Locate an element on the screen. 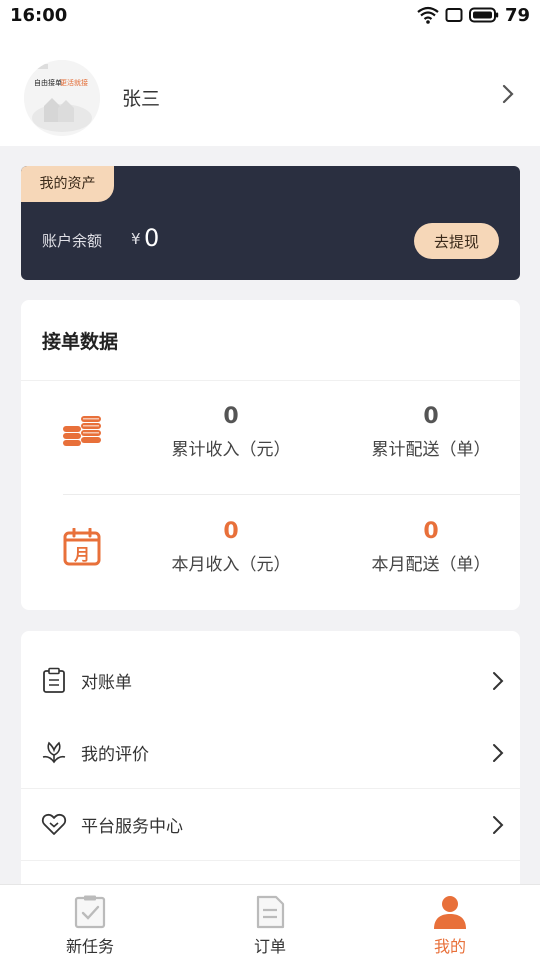 The width and height of the screenshot is (540, 961). menu-item-label: 平台服务中心 is located at coordinates (132, 827).